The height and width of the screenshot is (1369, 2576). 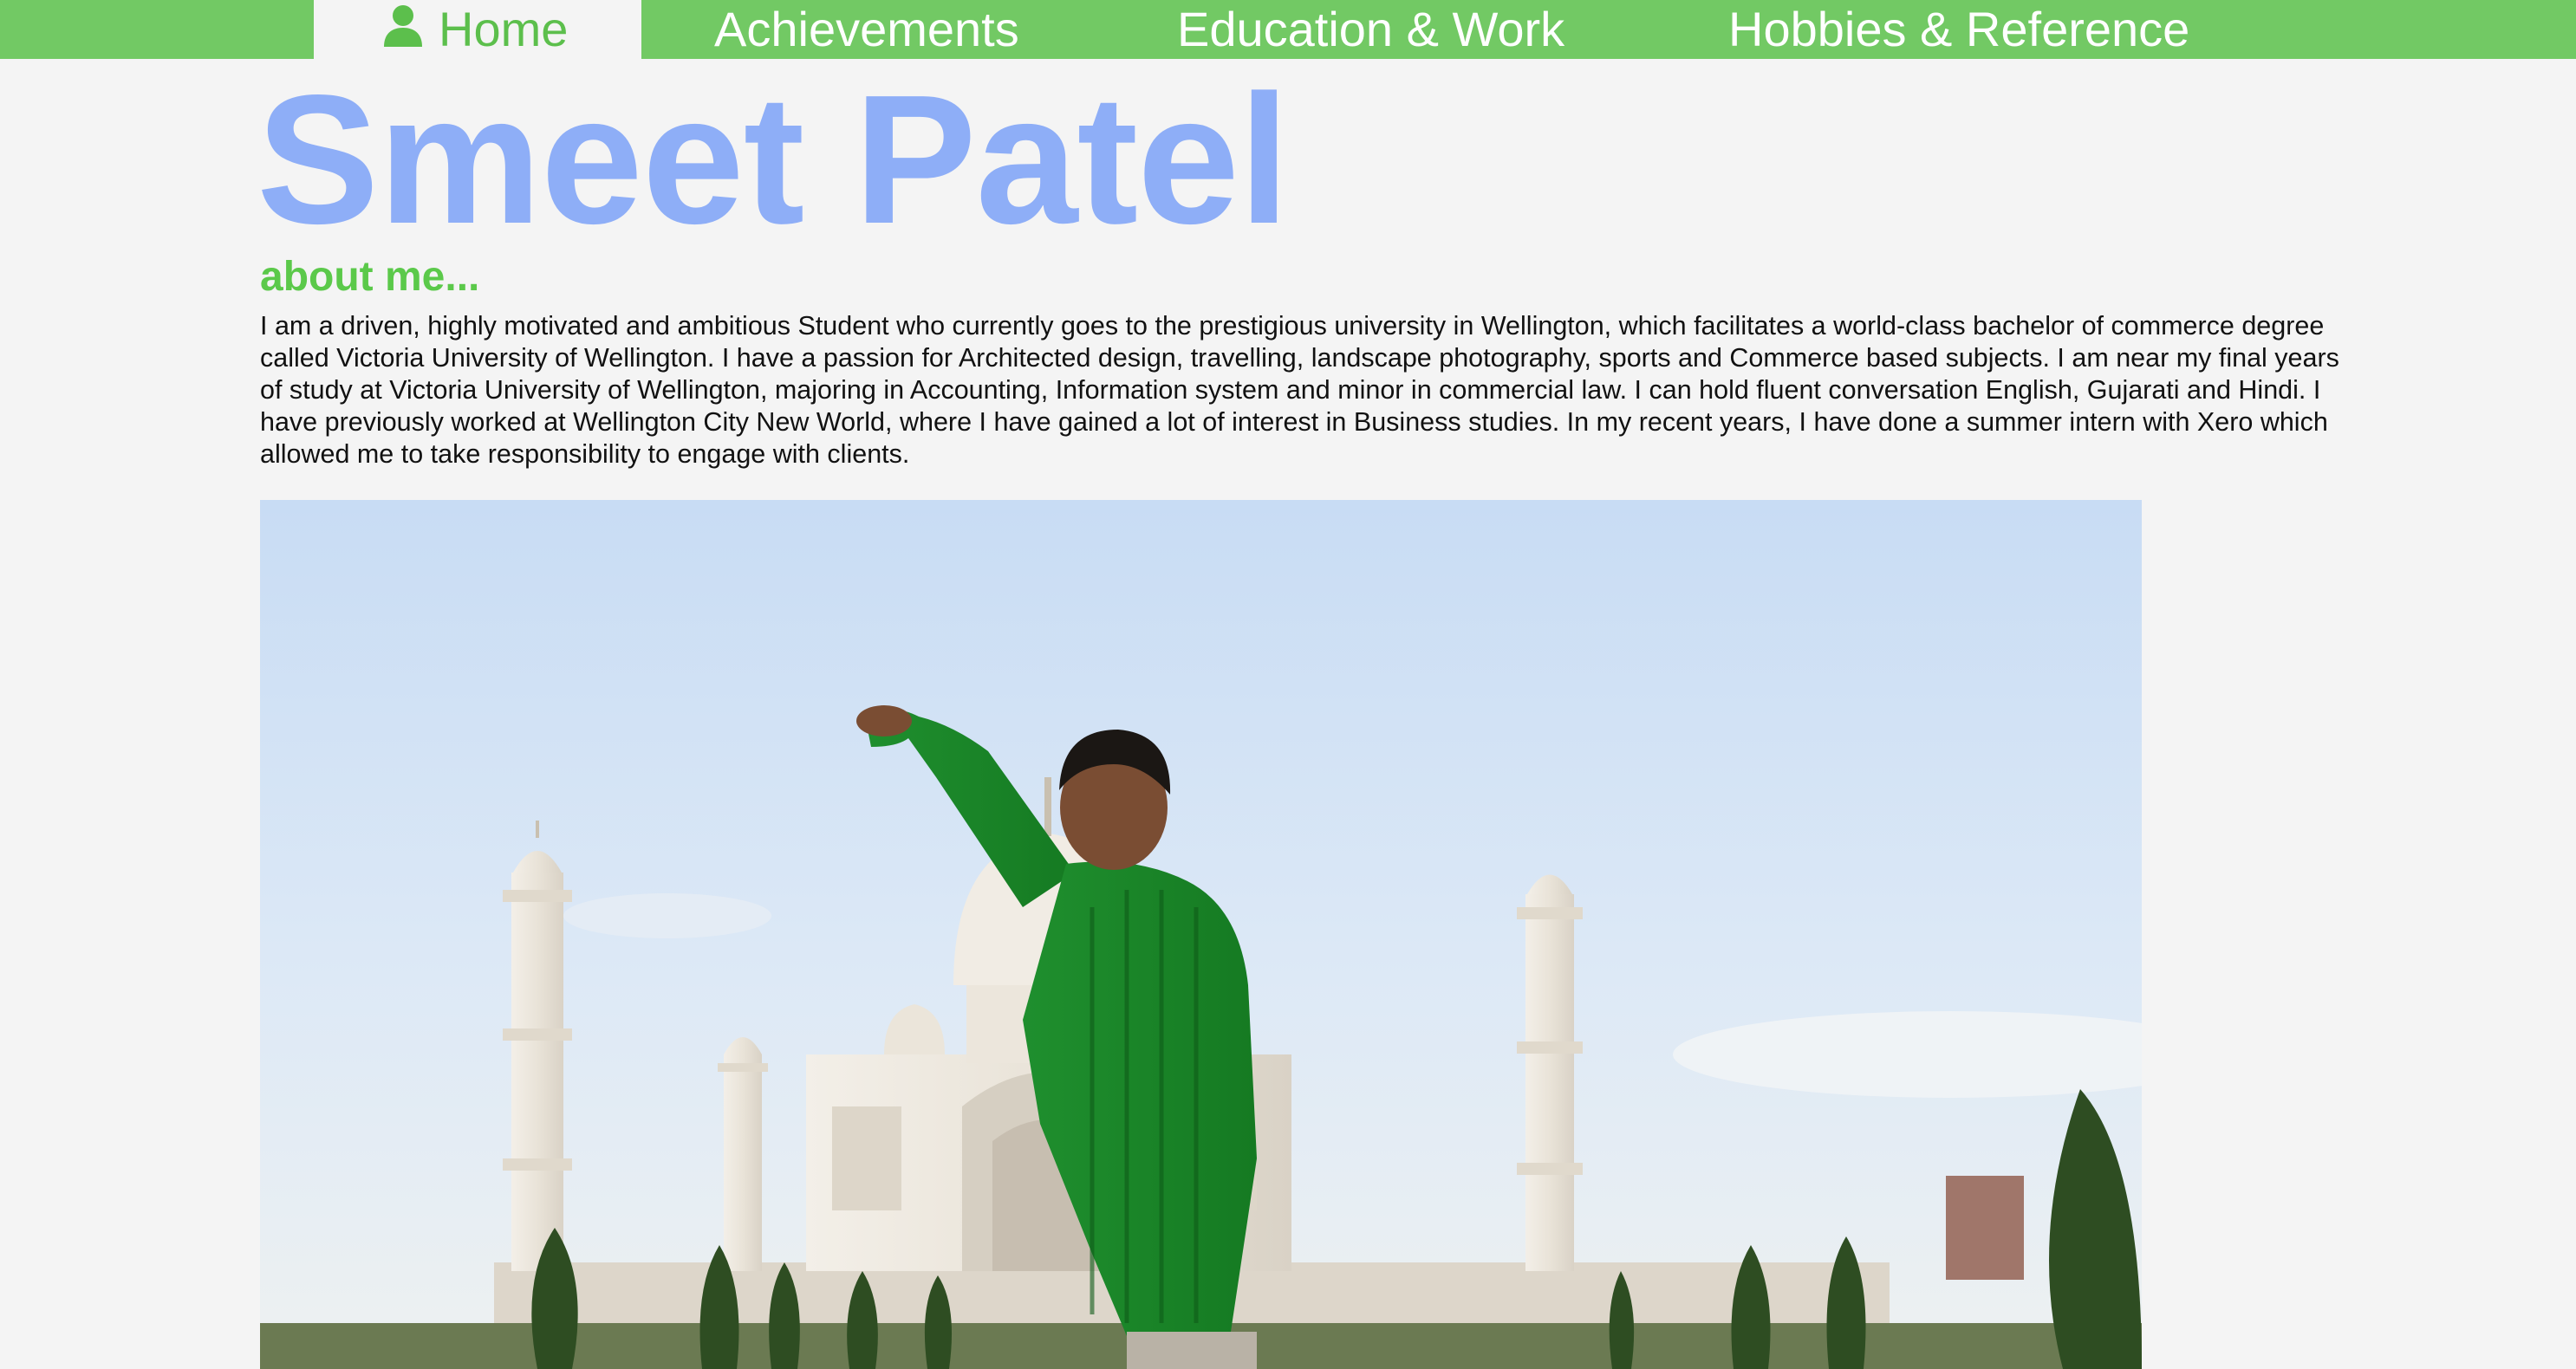 I want to click on nav-home-label: Home, so click(x=504, y=29).